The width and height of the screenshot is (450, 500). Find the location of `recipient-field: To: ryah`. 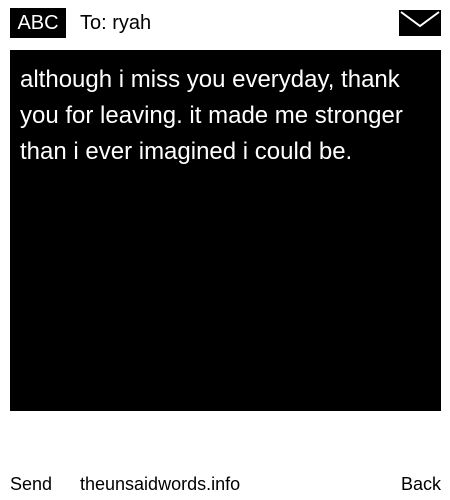

recipient-field: To: ryah is located at coordinates (115, 23).